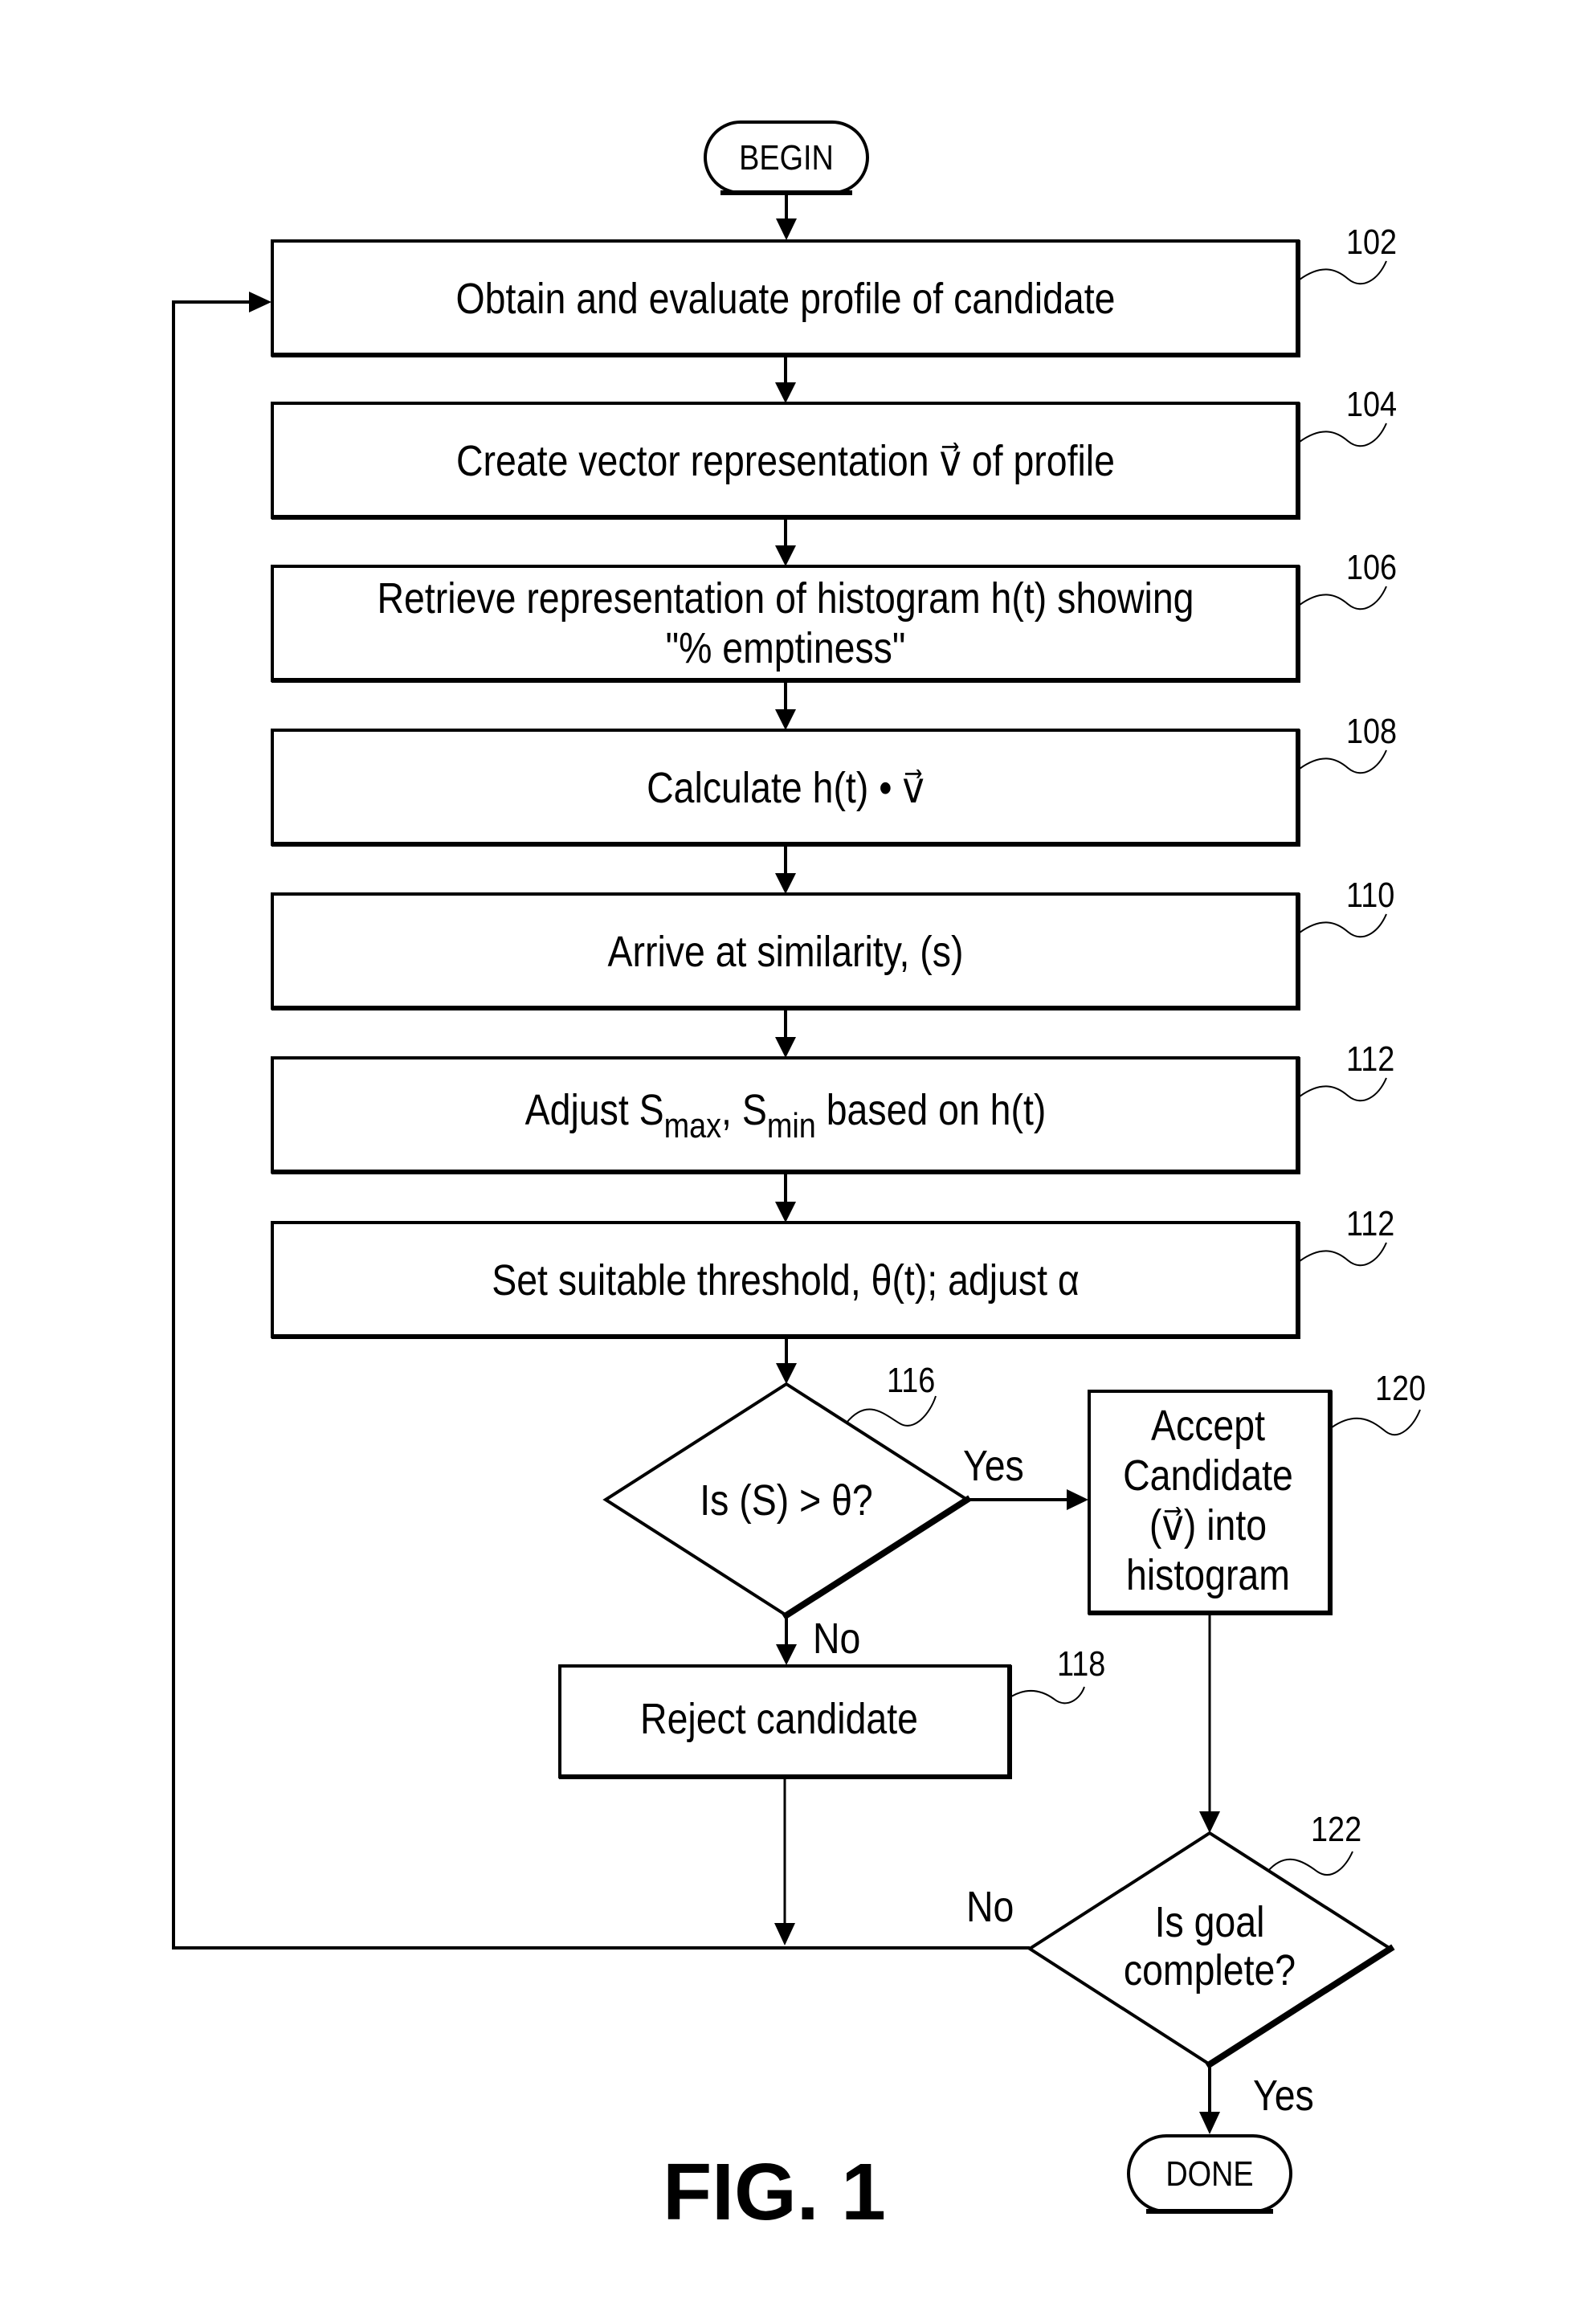 This screenshot has height=2319, width=1596. What do you see at coordinates (744, 1109) in the screenshot?
I see `step-text-segment: , S` at bounding box center [744, 1109].